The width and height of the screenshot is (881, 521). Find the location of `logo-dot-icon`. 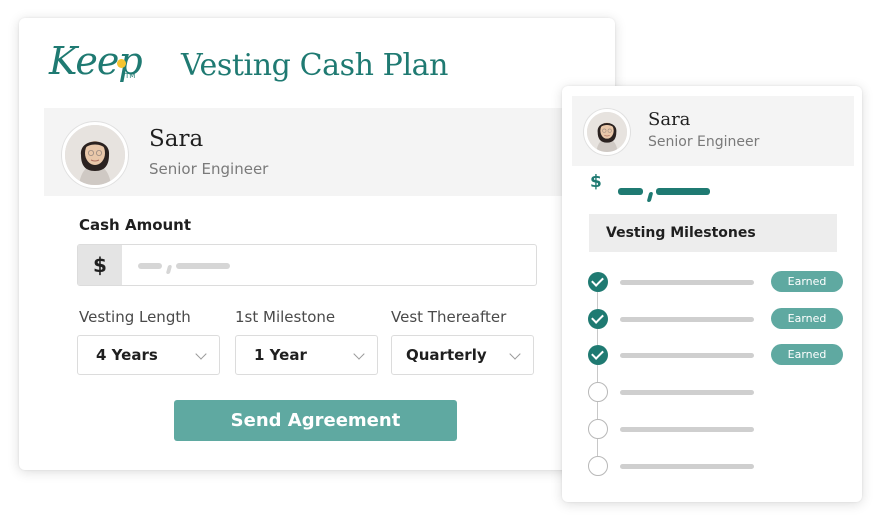

logo-dot-icon is located at coordinates (121, 63).